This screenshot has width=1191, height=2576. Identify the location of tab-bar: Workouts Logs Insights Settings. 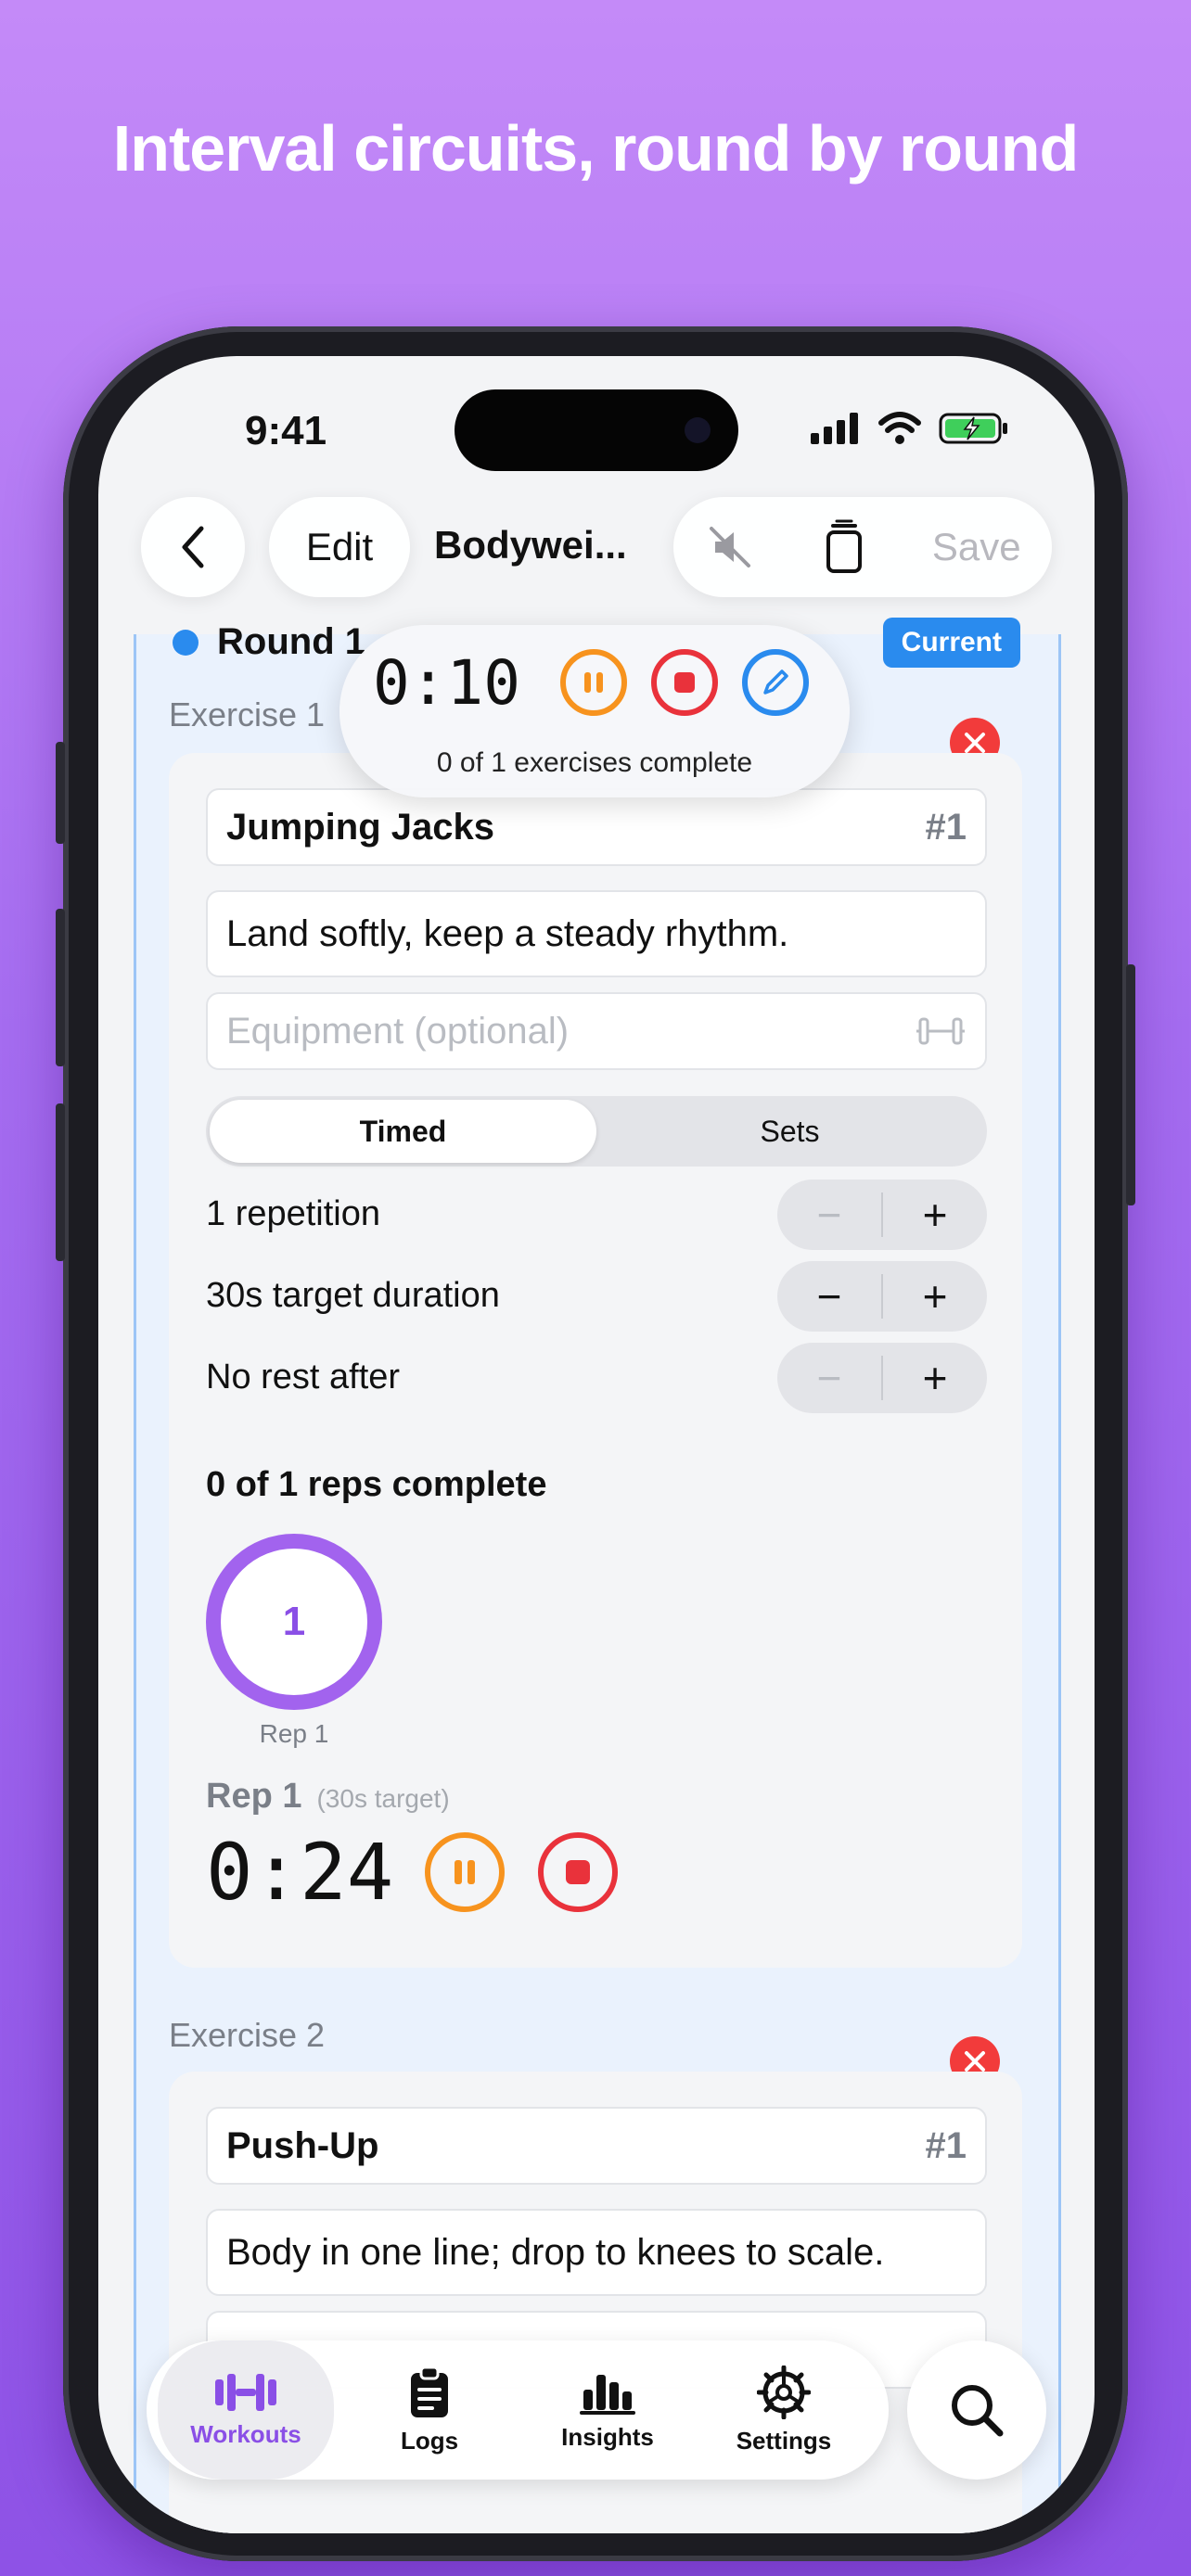
(518, 2410).